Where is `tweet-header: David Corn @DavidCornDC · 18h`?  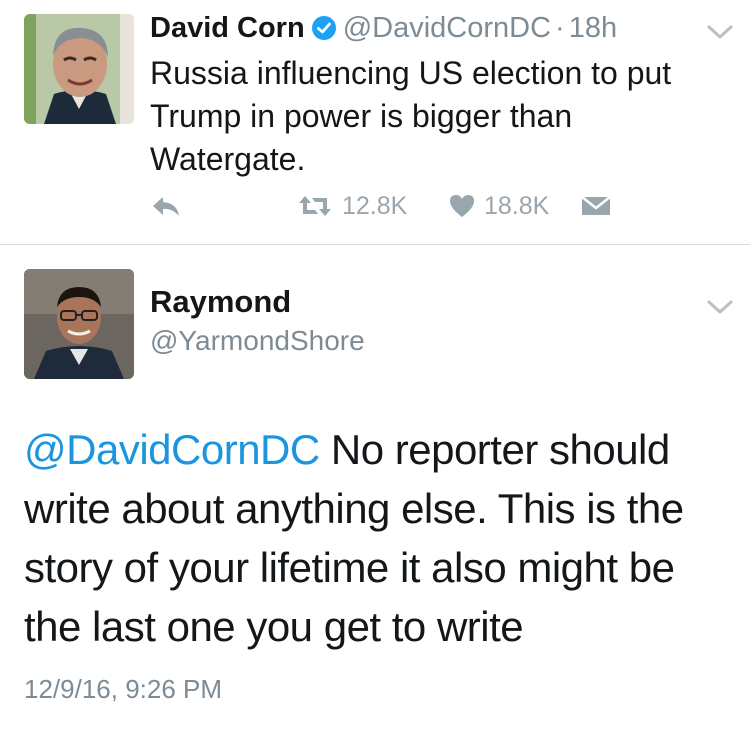
tweet-header: David Corn @DavidCornDC · 18h is located at coordinates (383, 28).